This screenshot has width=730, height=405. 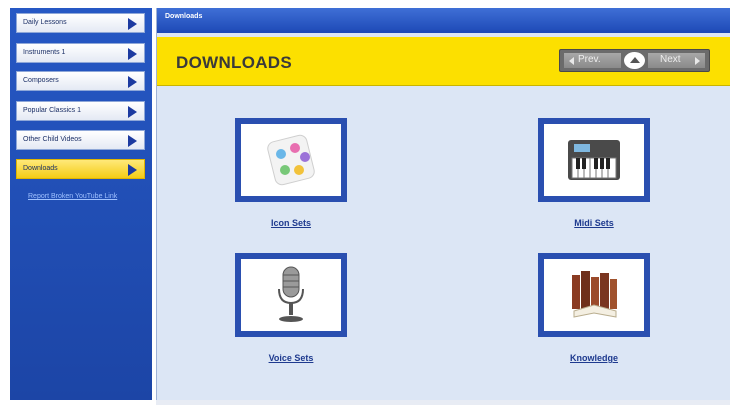 What do you see at coordinates (443, 61) in the screenshot?
I see `page-header: DOWNLOADS Prev. Next` at bounding box center [443, 61].